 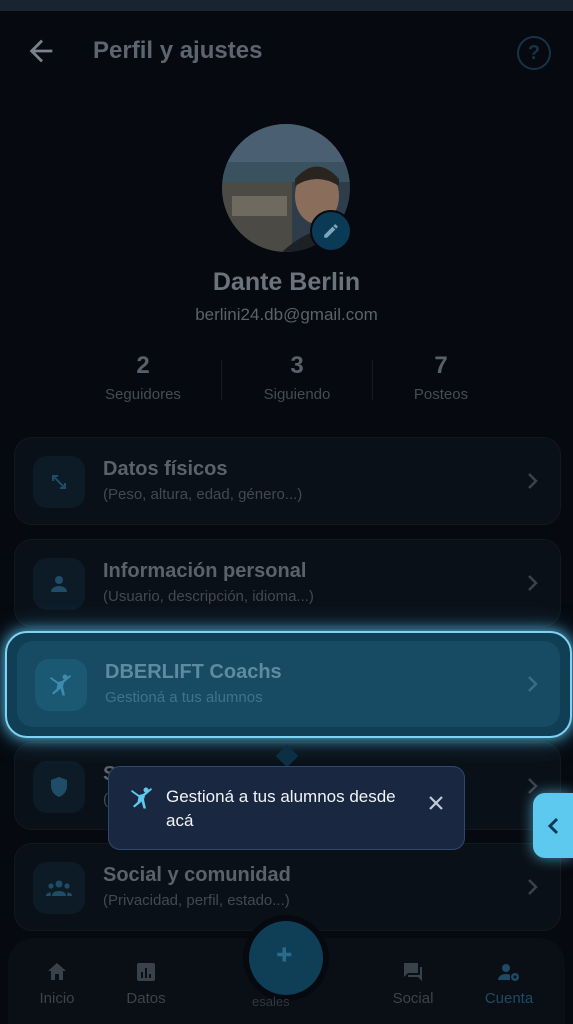 What do you see at coordinates (413, 983) in the screenshot?
I see `nav-social: Social` at bounding box center [413, 983].